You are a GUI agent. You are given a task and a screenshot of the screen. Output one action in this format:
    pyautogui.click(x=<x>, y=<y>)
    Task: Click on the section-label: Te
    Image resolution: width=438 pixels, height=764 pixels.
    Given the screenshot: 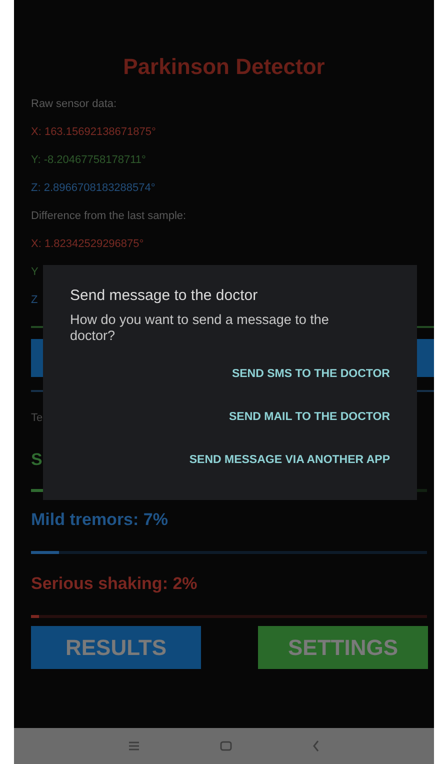 What is the action you would take?
    pyautogui.click(x=37, y=419)
    